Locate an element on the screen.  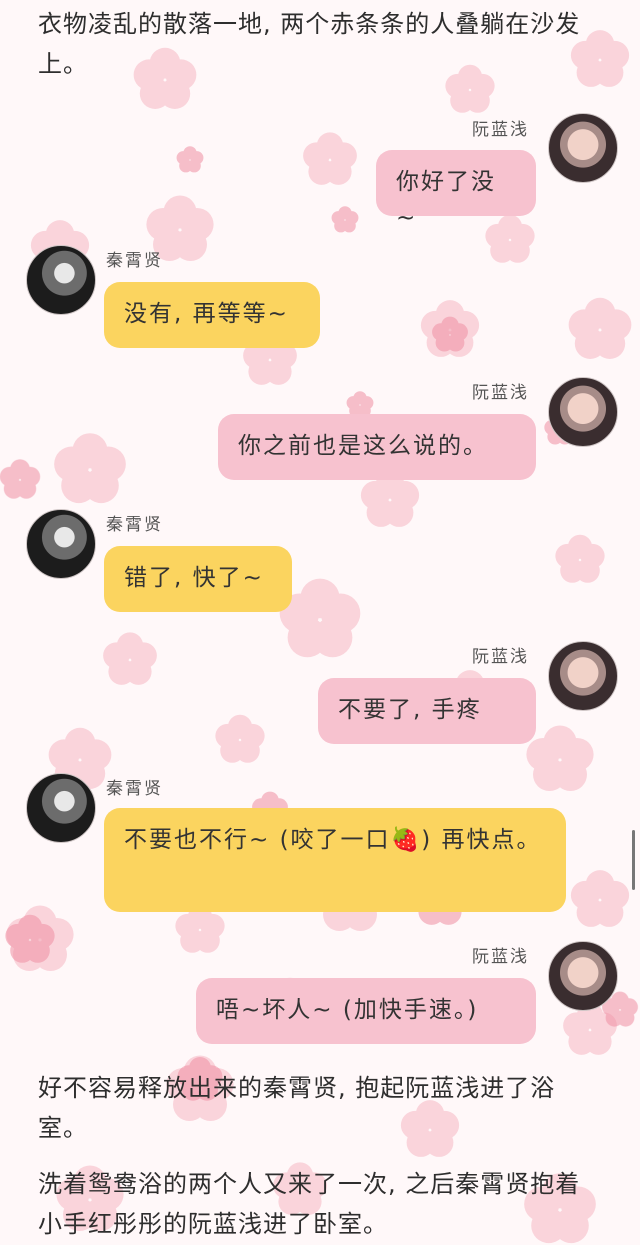
chat-bubble: 错了, 快了~ is located at coordinates (198, 579).